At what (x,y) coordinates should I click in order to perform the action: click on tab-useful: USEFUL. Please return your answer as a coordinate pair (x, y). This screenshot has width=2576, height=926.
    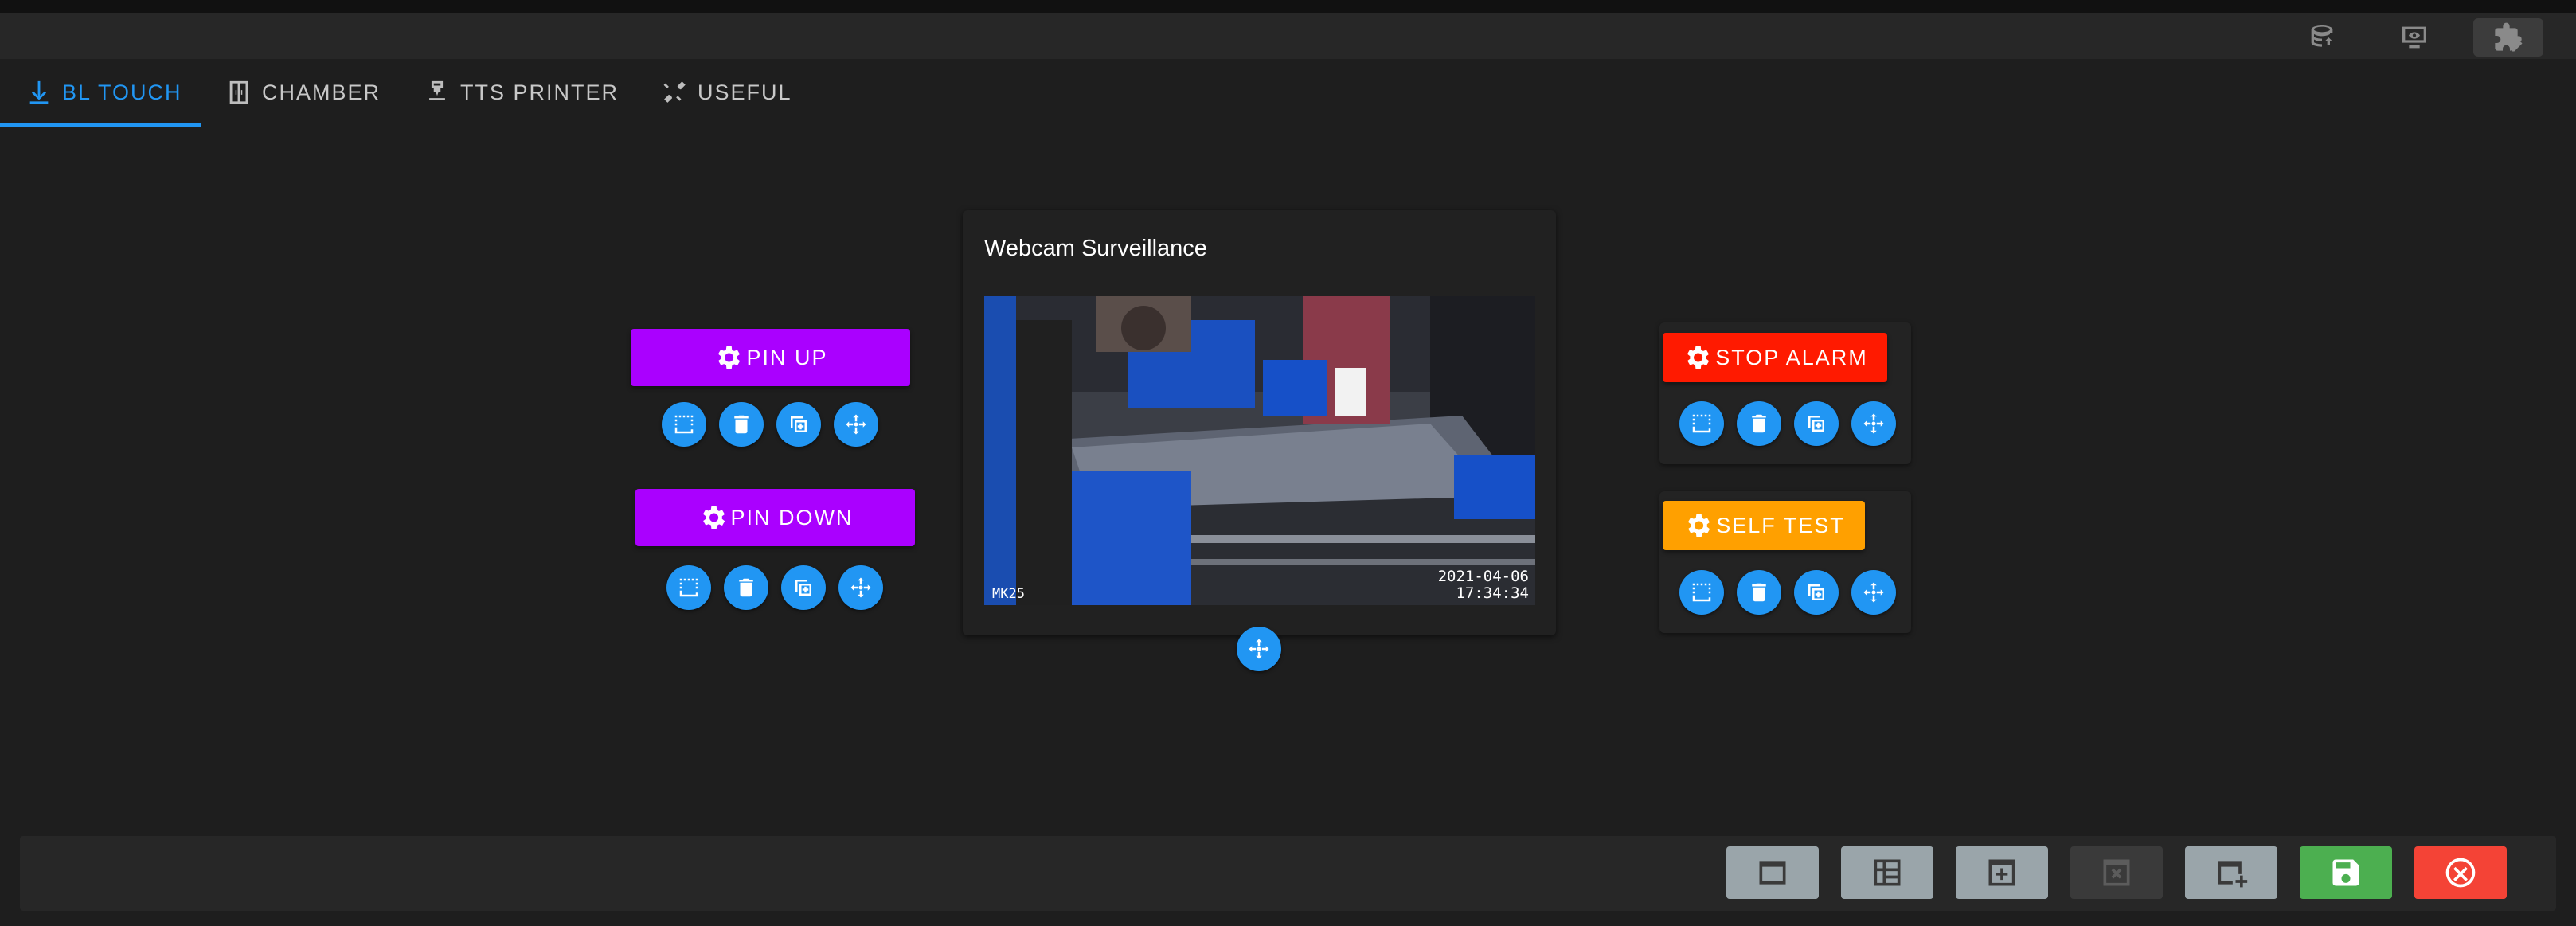
    Looking at the image, I should click on (726, 92).